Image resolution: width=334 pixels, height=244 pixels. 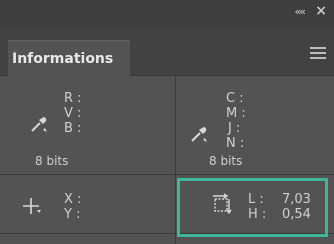 What do you see at coordinates (167, 13) in the screenshot?
I see `panel-top-bar: «« ×` at bounding box center [167, 13].